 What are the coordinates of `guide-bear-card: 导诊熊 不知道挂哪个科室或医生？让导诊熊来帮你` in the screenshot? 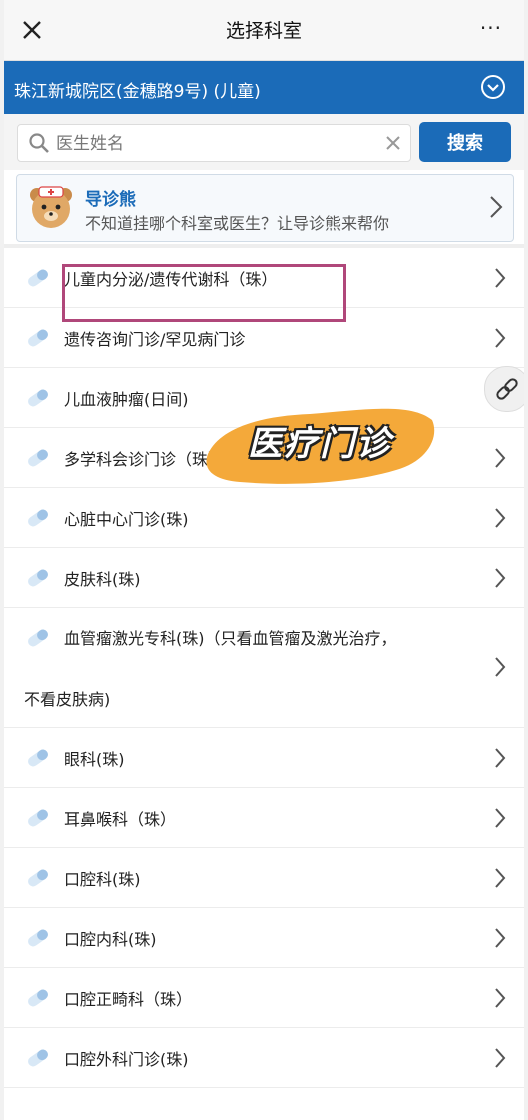 It's located at (265, 208).